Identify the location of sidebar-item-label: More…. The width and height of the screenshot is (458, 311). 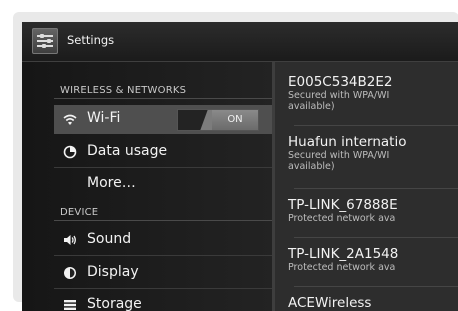
(111, 183).